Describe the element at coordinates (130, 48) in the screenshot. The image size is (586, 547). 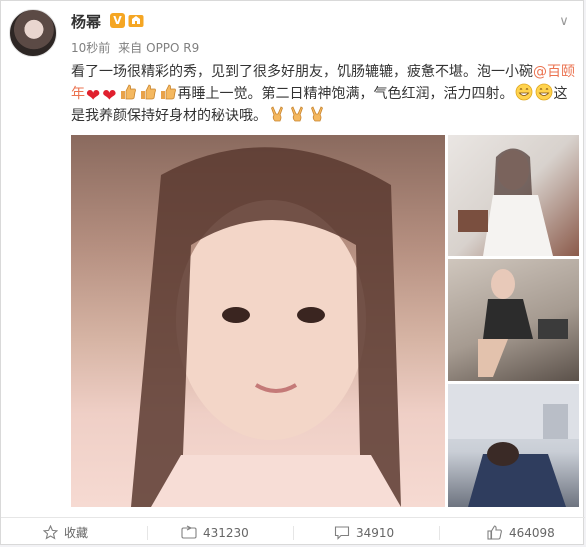
I see `source-prefix: 来自` at that location.